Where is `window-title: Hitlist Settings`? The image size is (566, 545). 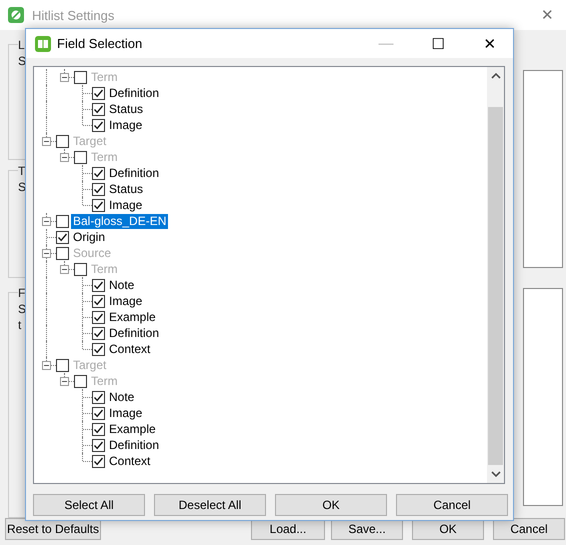
window-title: Hitlist Settings is located at coordinates (74, 15).